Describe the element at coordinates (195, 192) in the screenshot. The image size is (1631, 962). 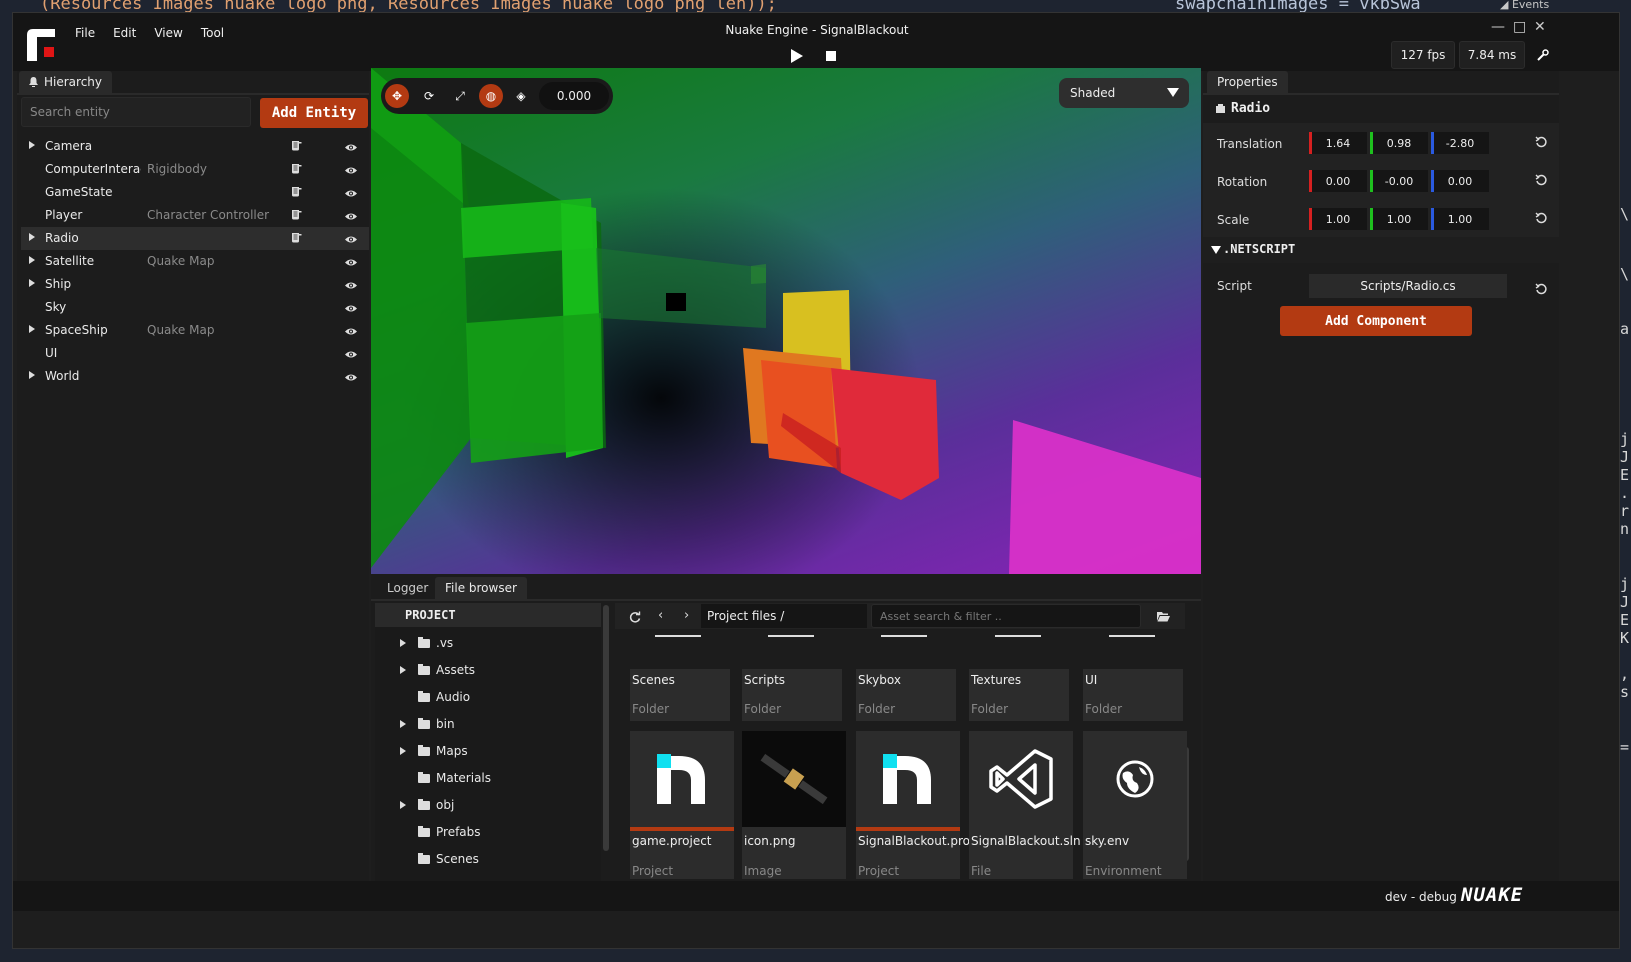
I see `entity-row-gamestate: GameState` at that location.